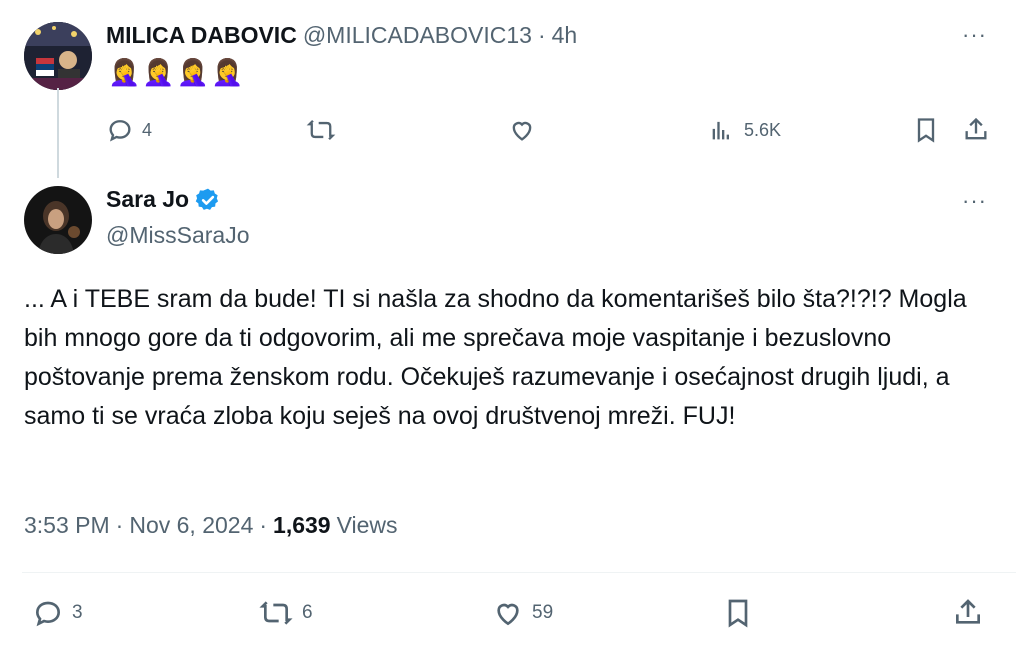 This screenshot has height=651, width=1024. What do you see at coordinates (67, 525) in the screenshot?
I see `tweet-time: 3:53 PM` at bounding box center [67, 525].